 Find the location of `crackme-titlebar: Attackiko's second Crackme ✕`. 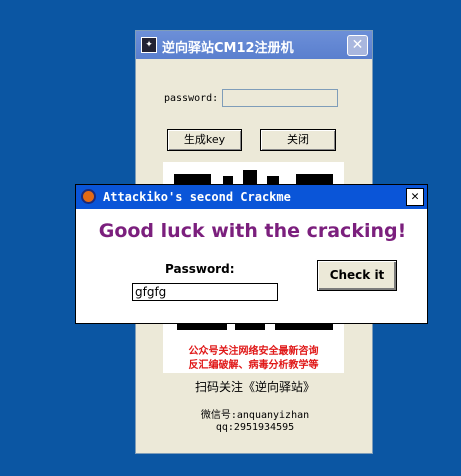

crackme-titlebar: Attackiko's second Crackme ✕ is located at coordinates (251, 197).